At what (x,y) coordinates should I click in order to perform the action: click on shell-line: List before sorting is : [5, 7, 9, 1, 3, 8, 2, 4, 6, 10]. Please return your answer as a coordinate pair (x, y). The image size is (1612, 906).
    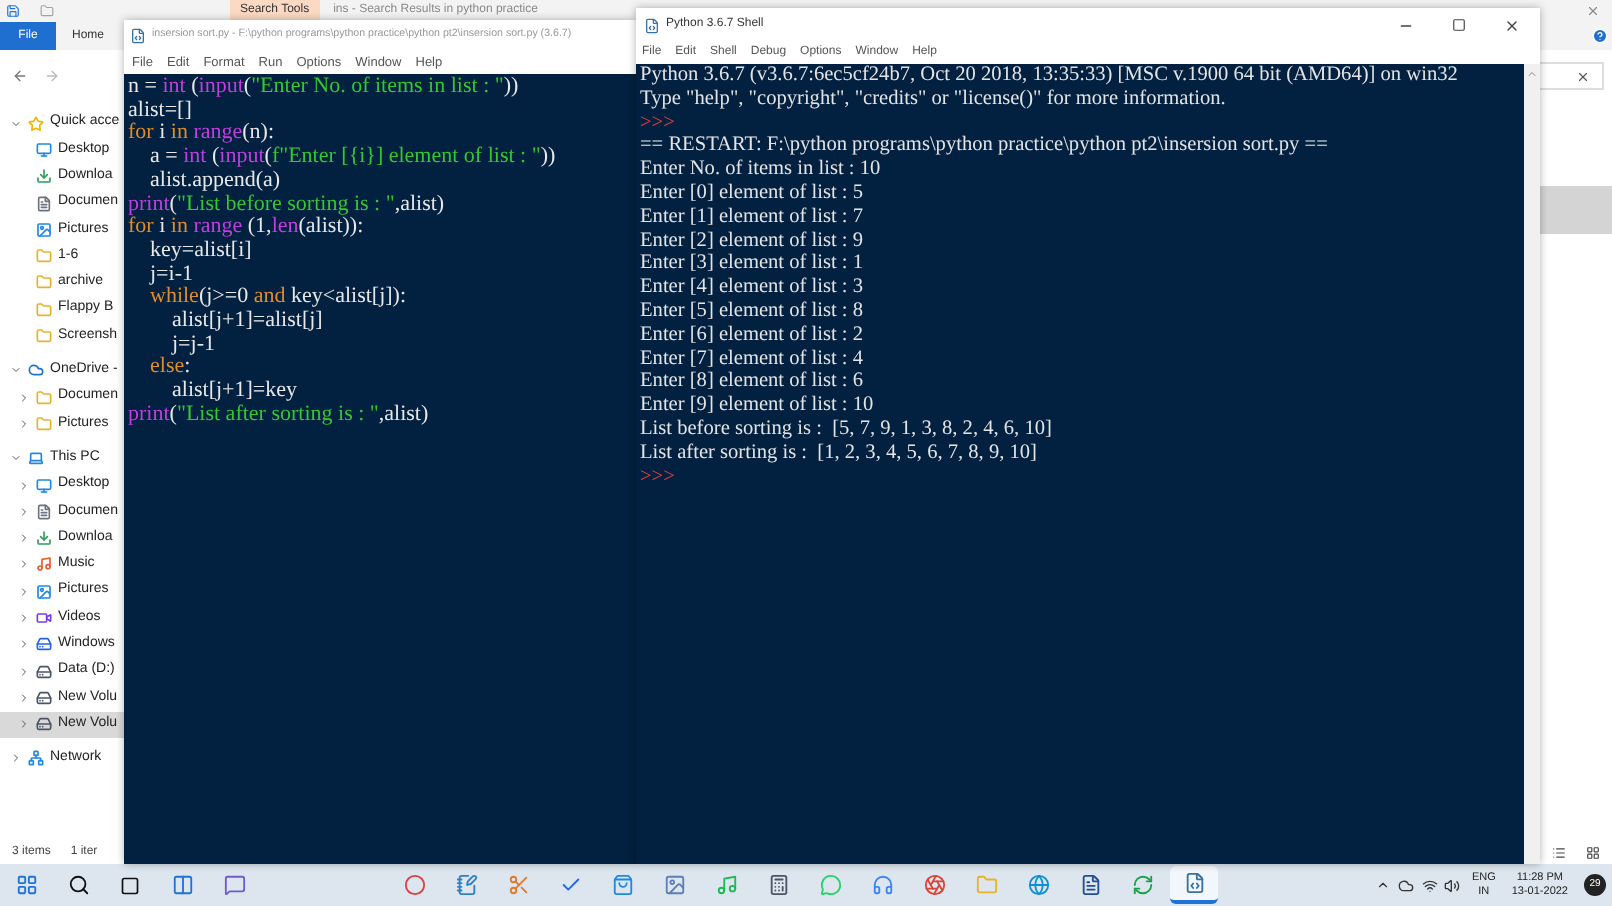
    Looking at the image, I should click on (846, 429).